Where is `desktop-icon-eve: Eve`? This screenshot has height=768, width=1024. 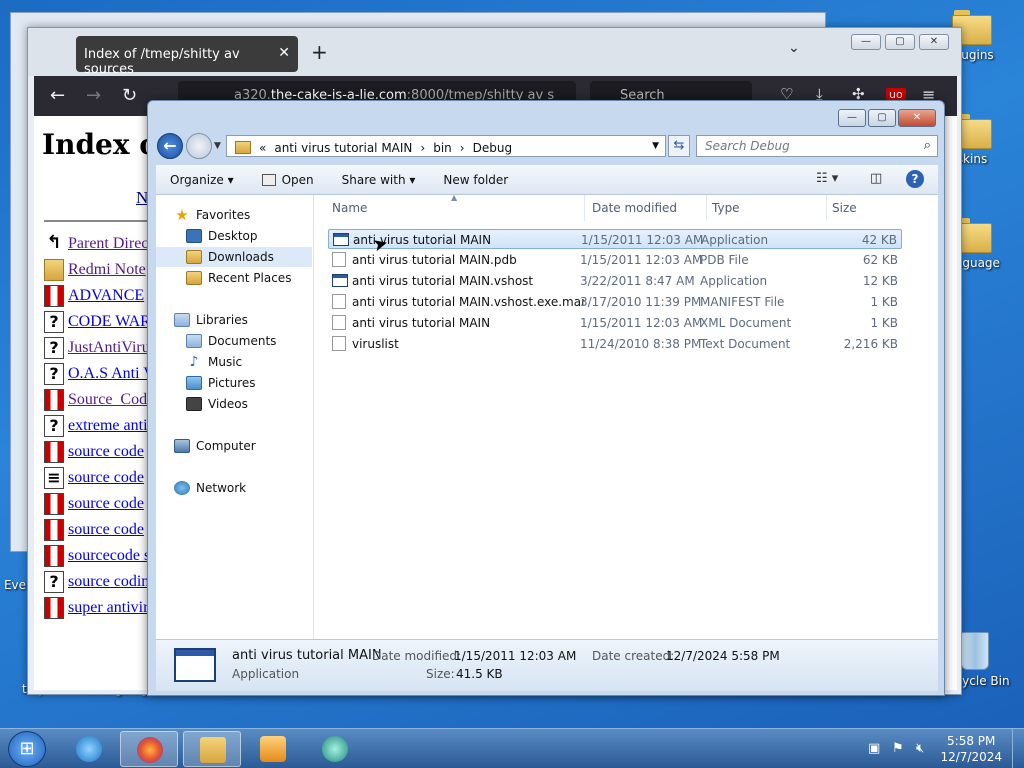 desktop-icon-eve: Eve is located at coordinates (15, 585).